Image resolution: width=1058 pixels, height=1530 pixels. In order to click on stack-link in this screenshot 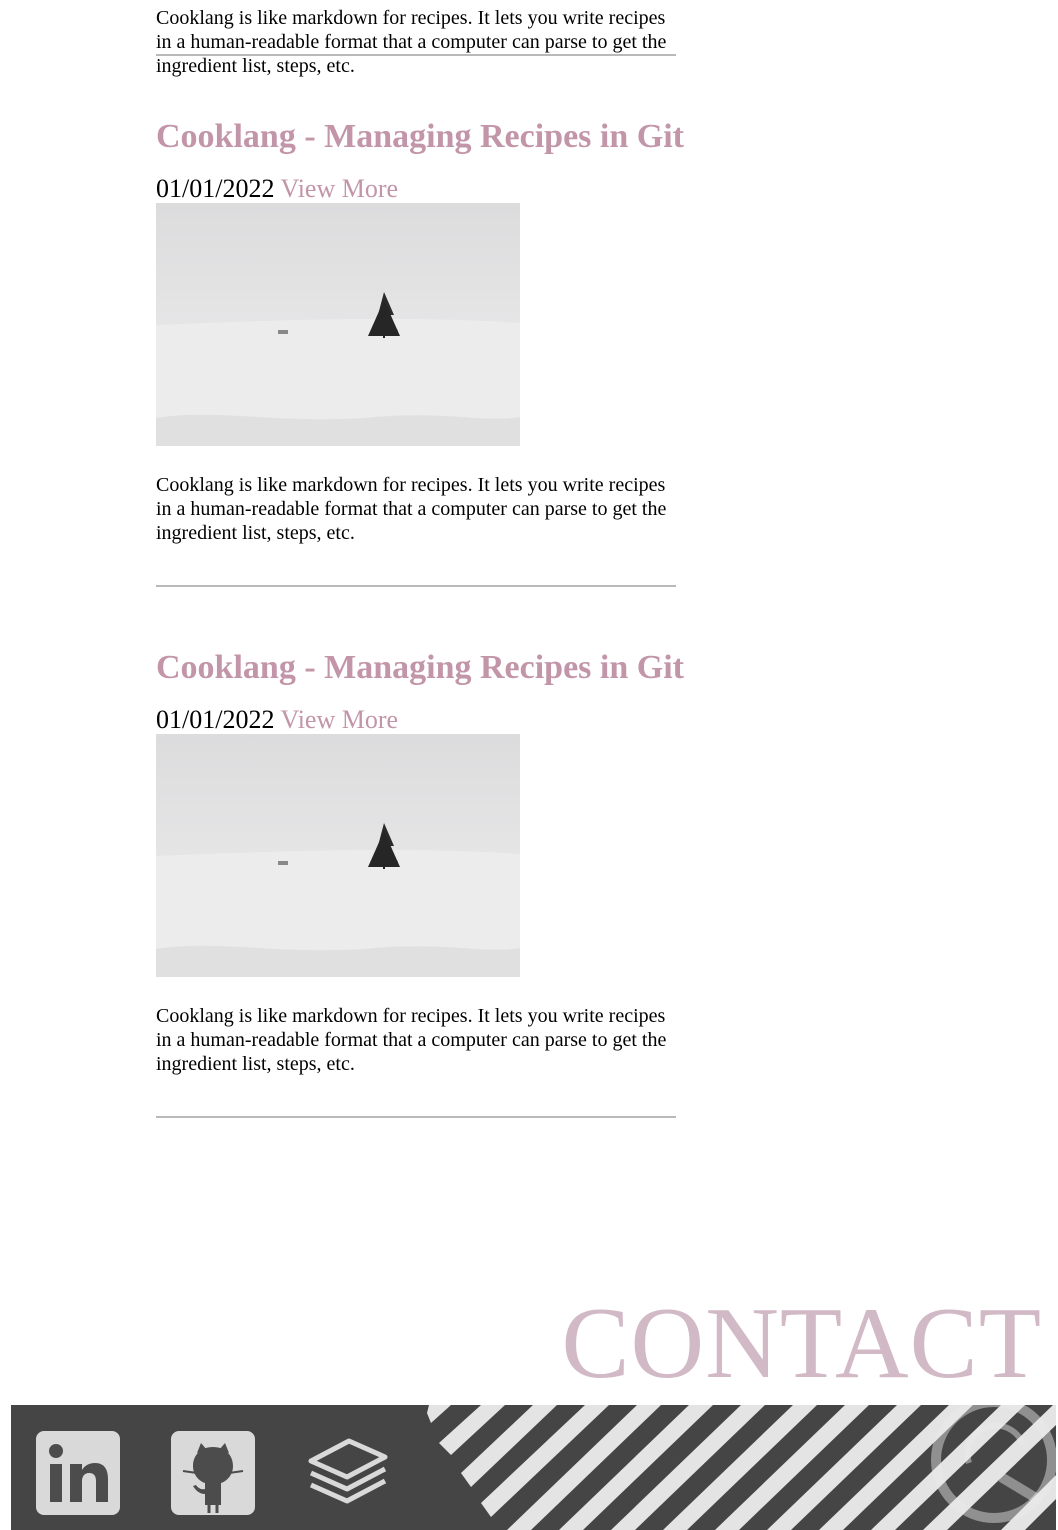, I will do `click(347, 1473)`.